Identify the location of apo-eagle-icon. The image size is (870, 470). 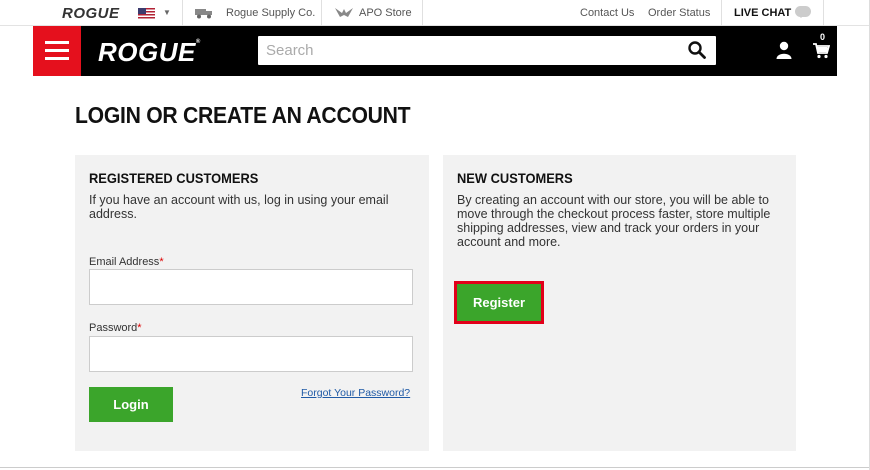
(344, 12).